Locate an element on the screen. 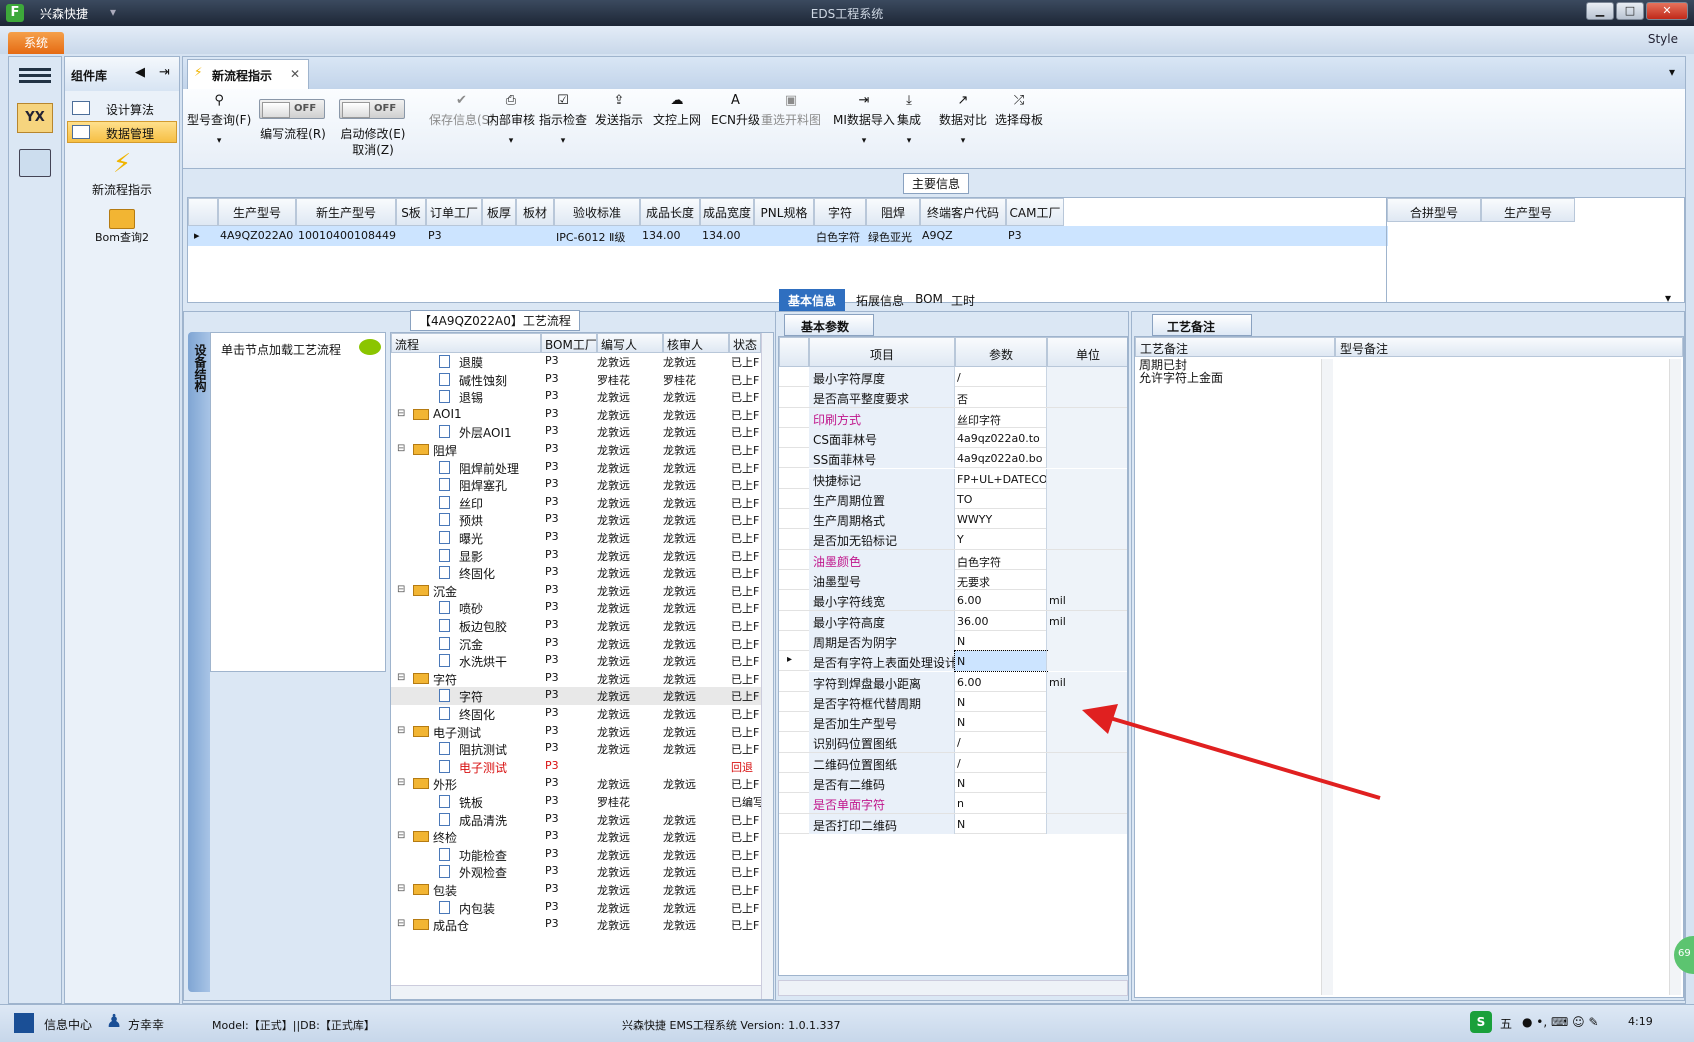 The image size is (1694, 1042). ime-mode: 五 is located at coordinates (1506, 1023).